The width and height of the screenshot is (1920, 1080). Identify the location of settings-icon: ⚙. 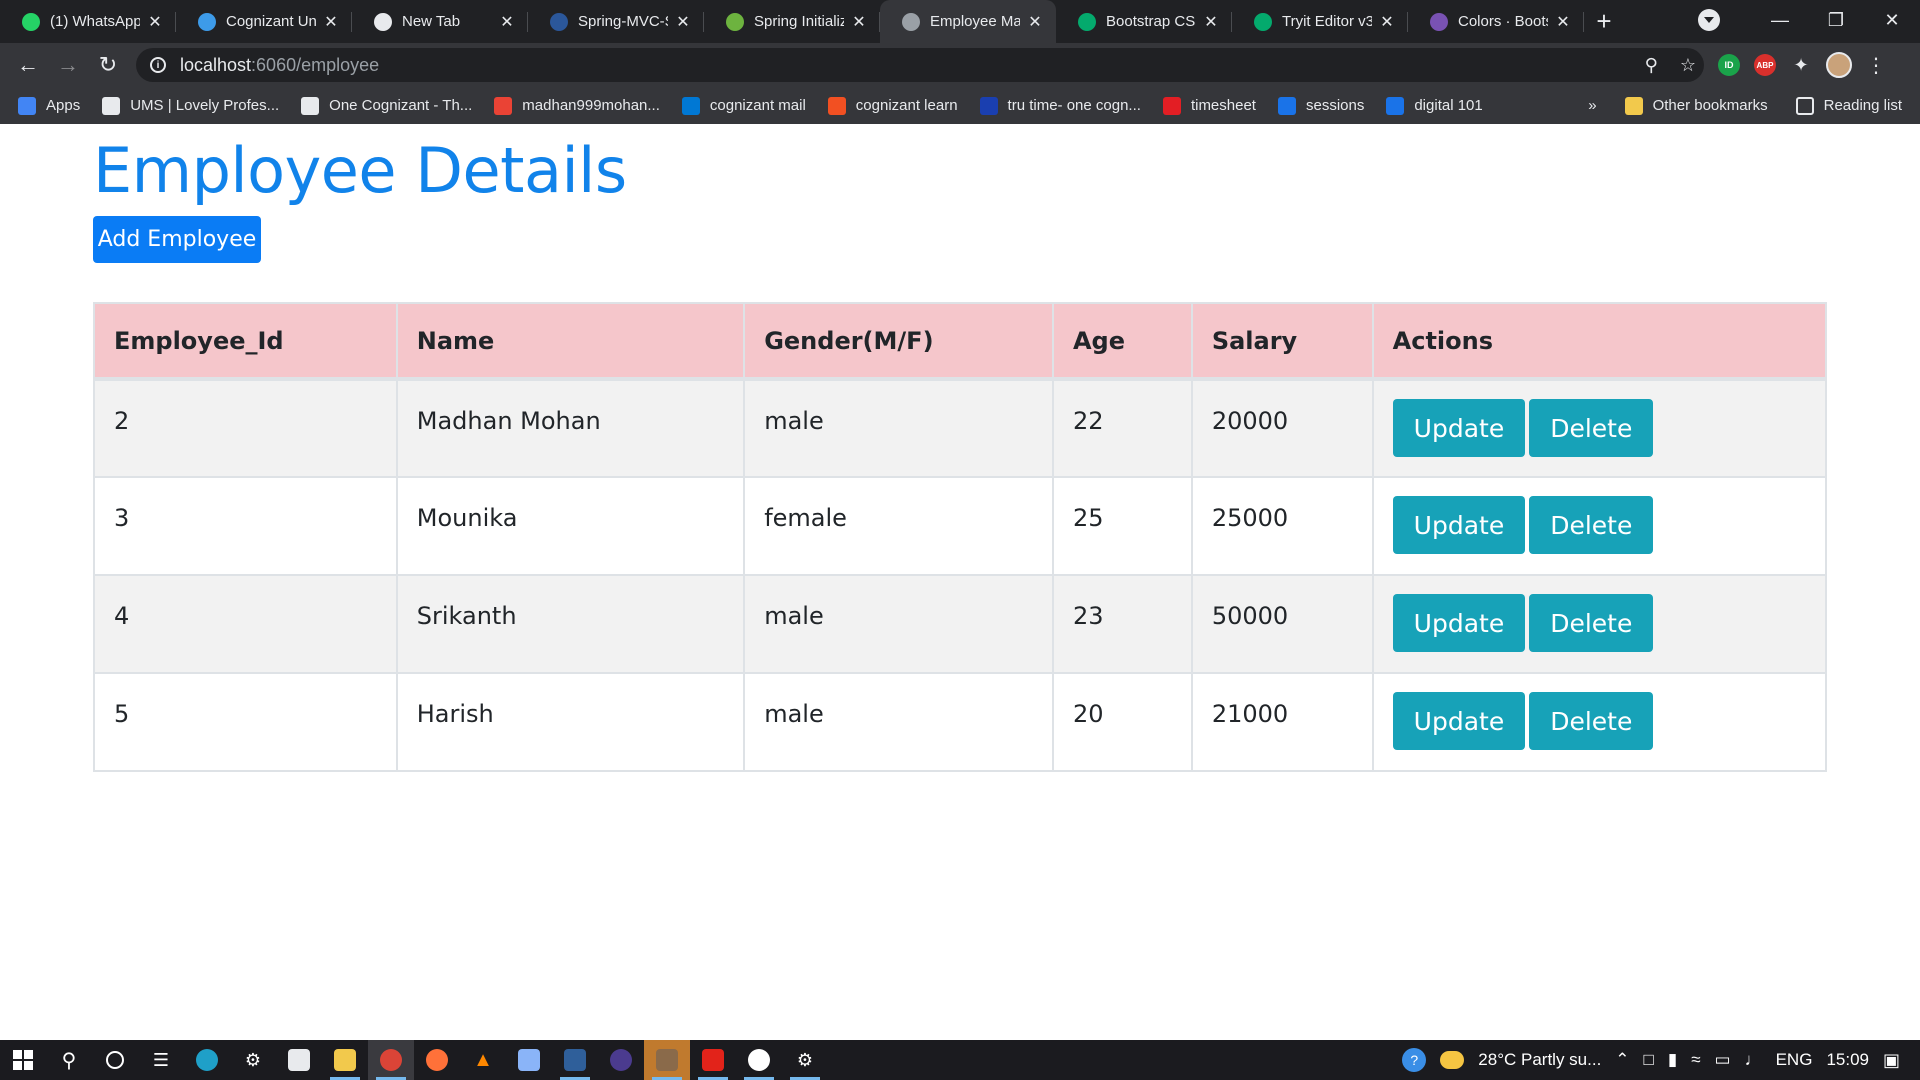
(253, 1060).